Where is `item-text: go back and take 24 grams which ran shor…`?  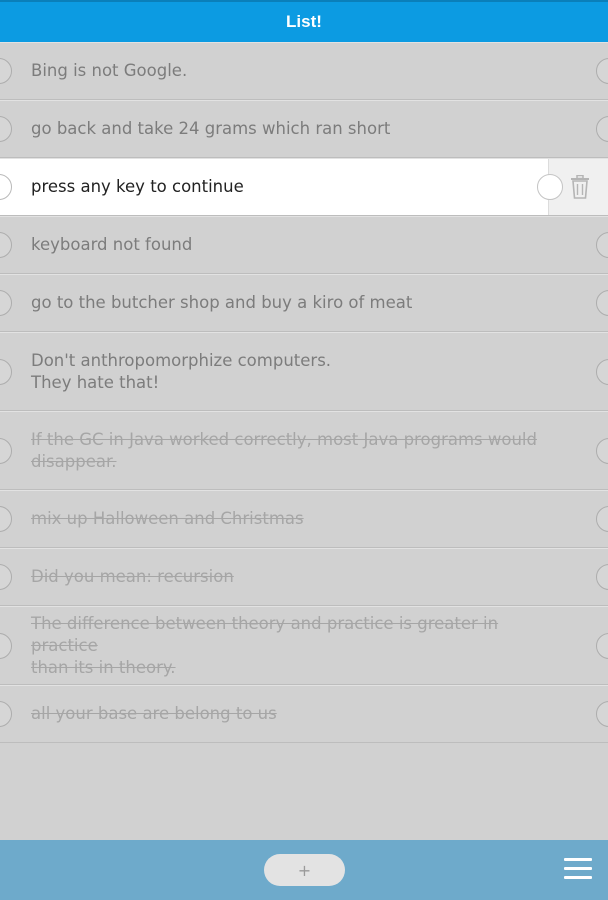 item-text: go back and take 24 grams which ran shor… is located at coordinates (211, 128).